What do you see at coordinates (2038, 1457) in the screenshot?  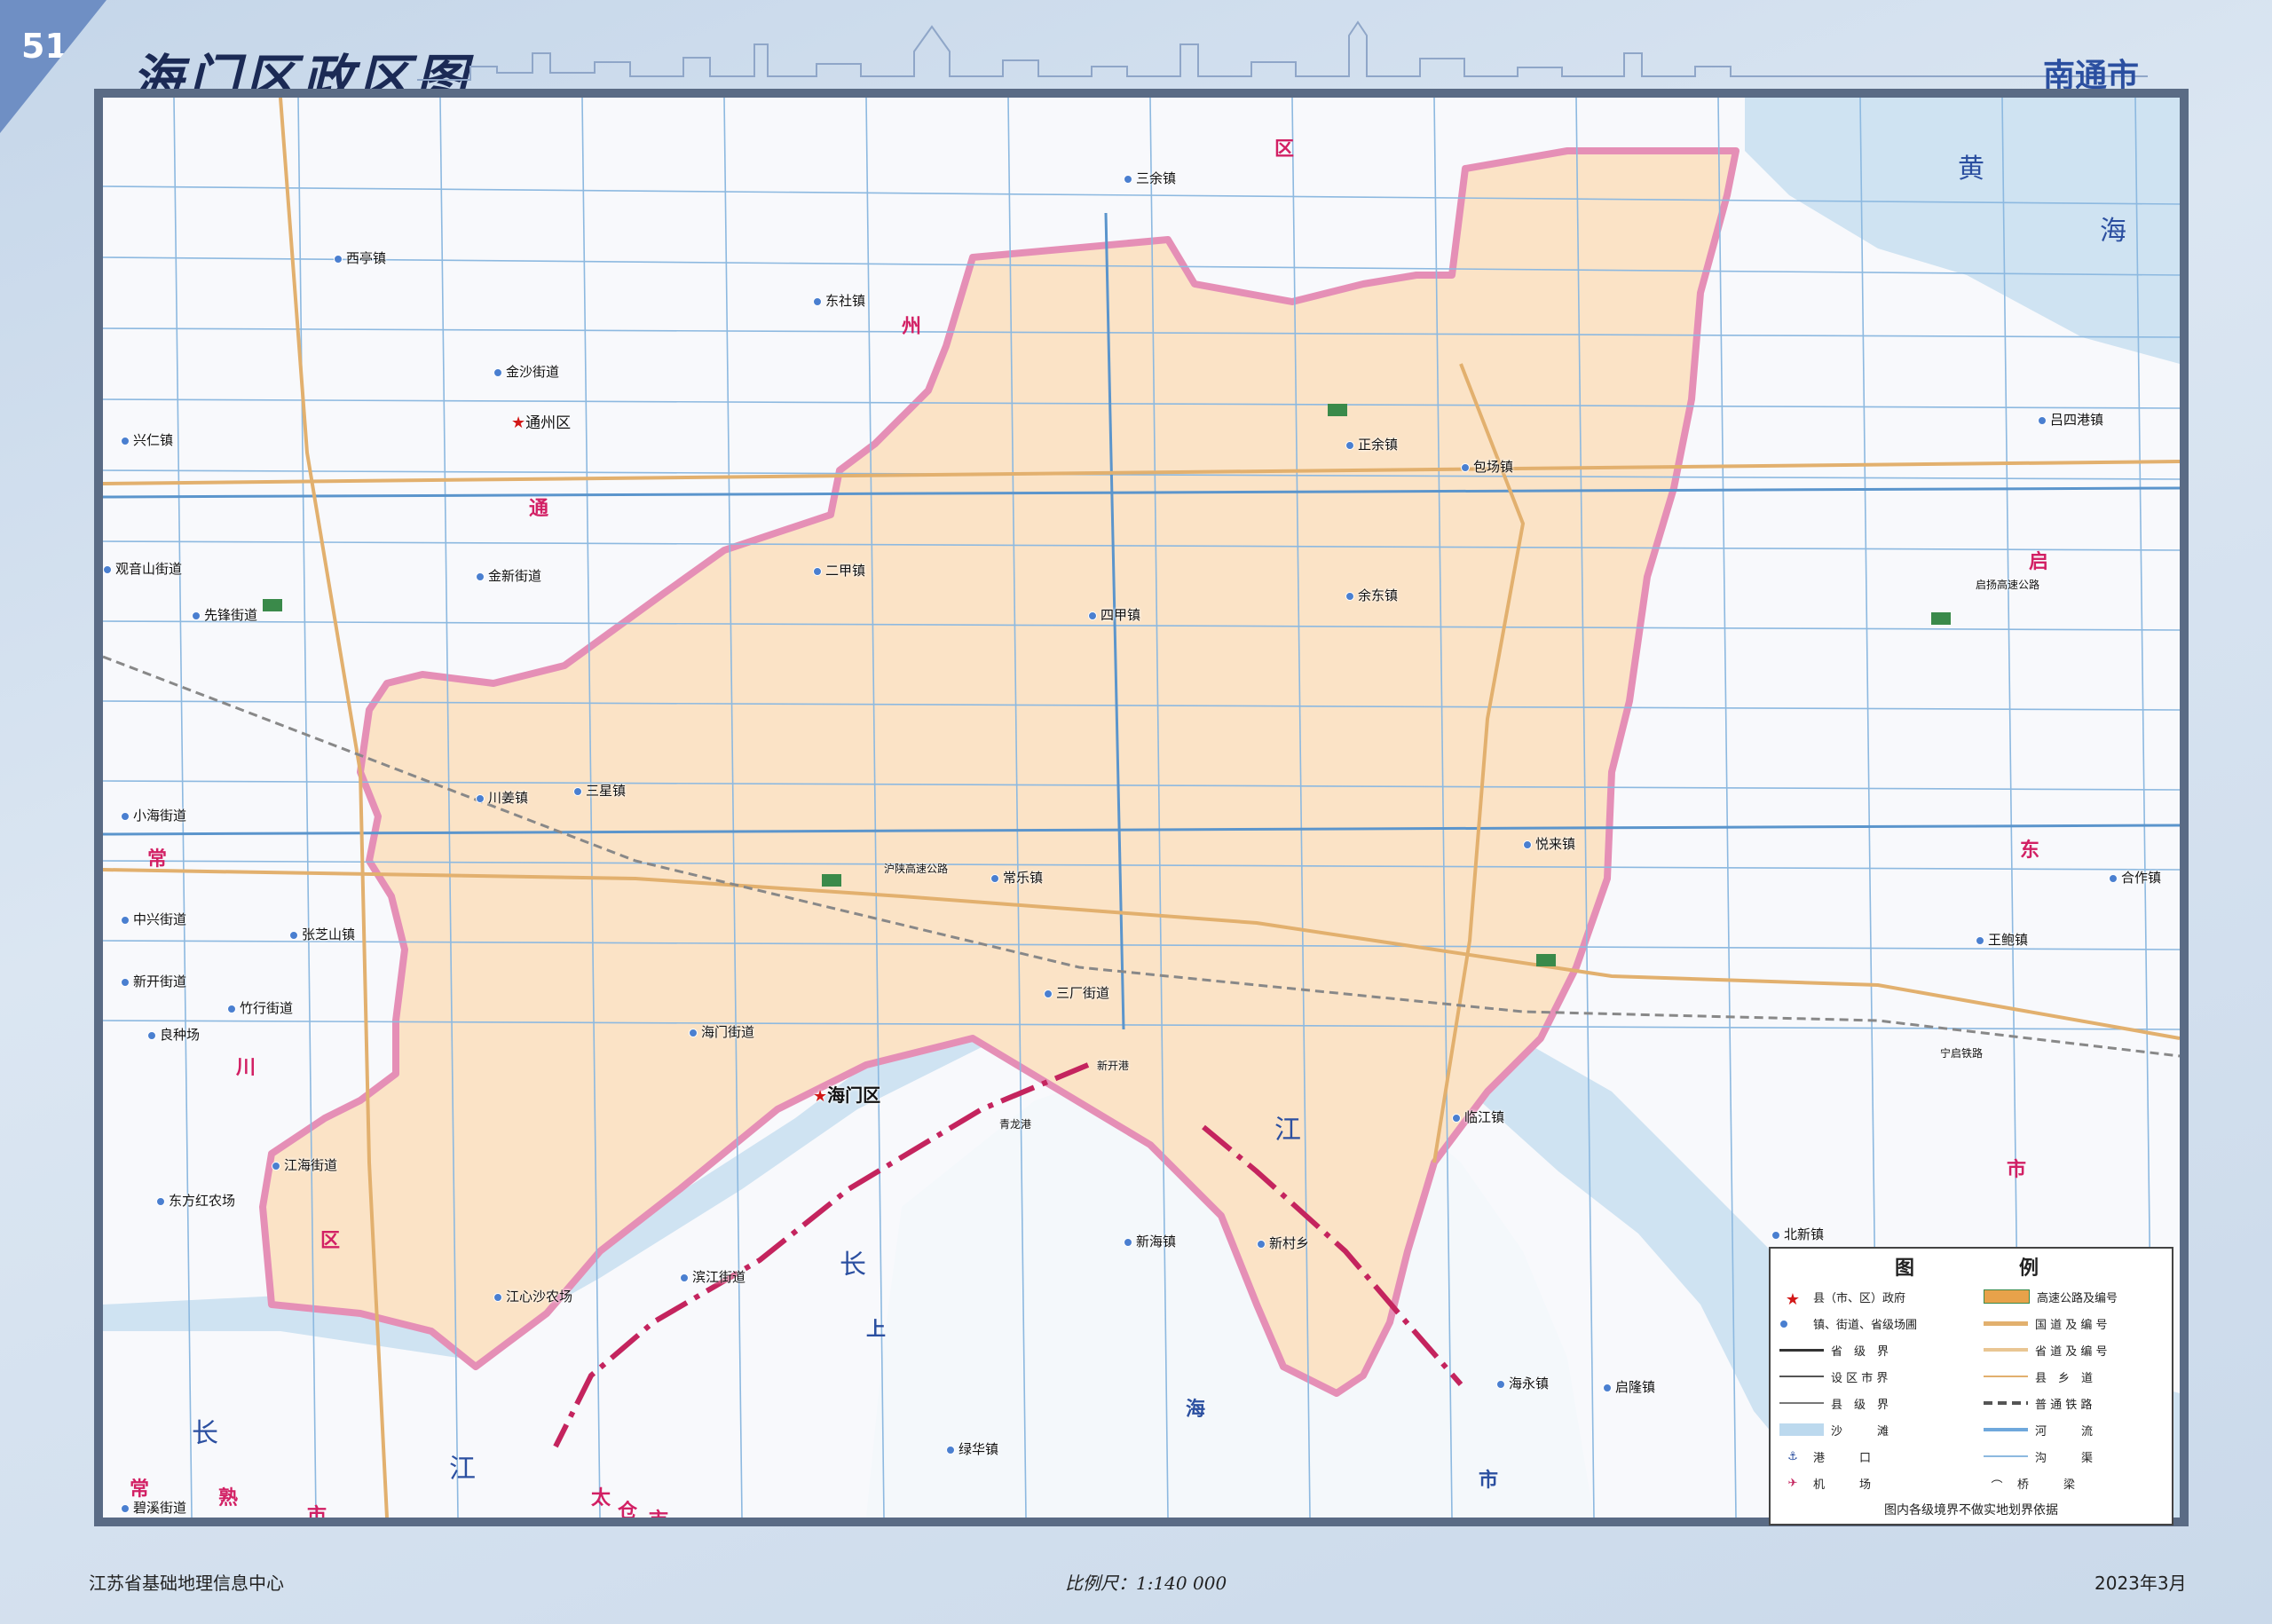 I see `legend-item: 沟 渠` at bounding box center [2038, 1457].